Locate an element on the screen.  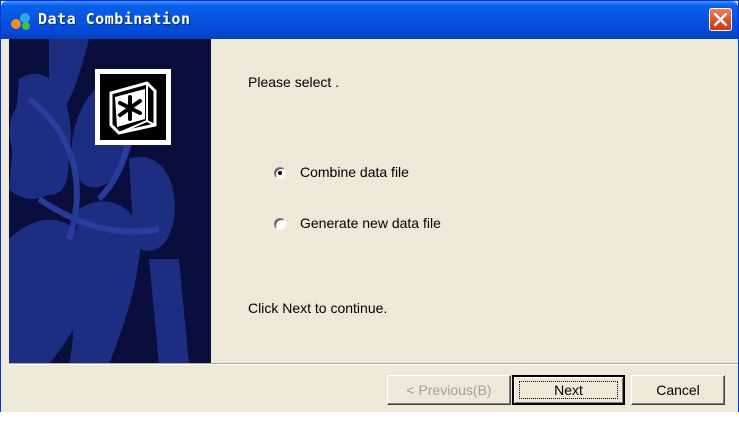
combine-data-file-radio is located at coordinates (280, 173).